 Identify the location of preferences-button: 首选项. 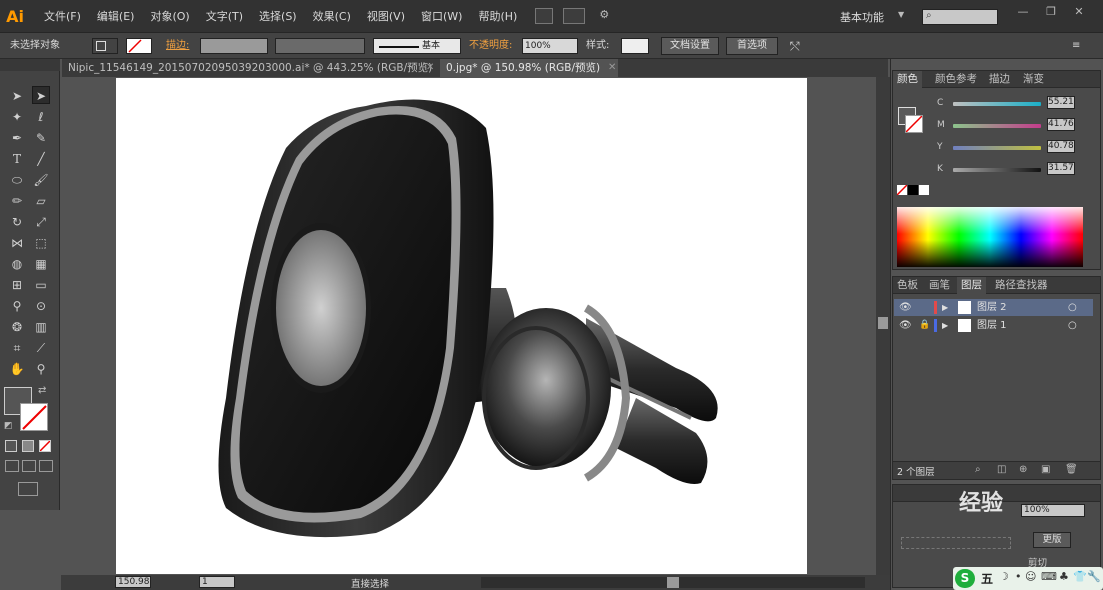
(752, 46).